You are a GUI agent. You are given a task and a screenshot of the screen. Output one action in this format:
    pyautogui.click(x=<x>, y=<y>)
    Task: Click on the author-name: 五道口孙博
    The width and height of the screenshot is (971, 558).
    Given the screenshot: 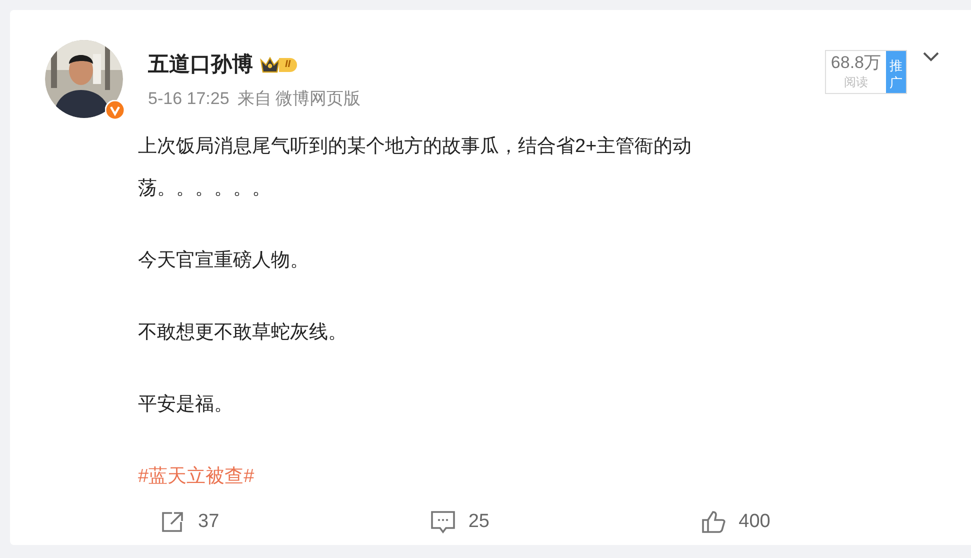 What is the action you would take?
    pyautogui.click(x=200, y=65)
    